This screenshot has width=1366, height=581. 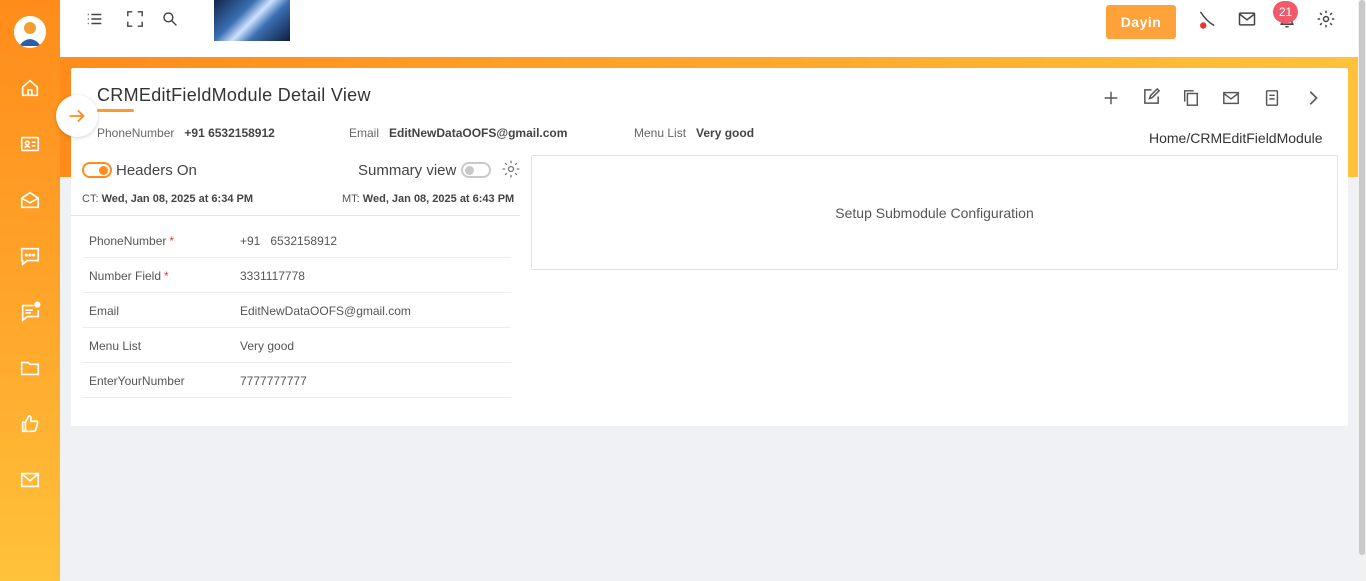 I want to click on header-field-label: Email, so click(x=364, y=133).